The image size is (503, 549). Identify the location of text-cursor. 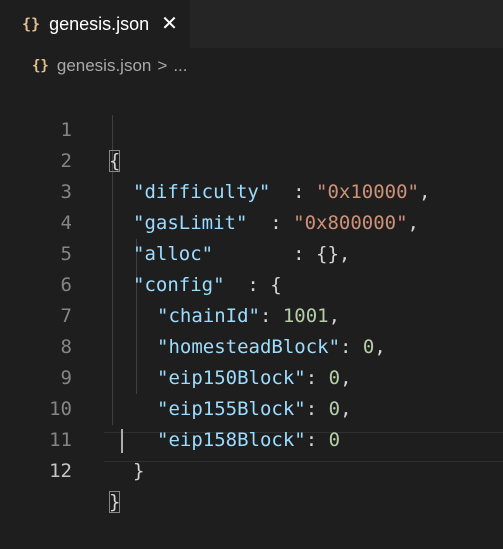
(122, 441).